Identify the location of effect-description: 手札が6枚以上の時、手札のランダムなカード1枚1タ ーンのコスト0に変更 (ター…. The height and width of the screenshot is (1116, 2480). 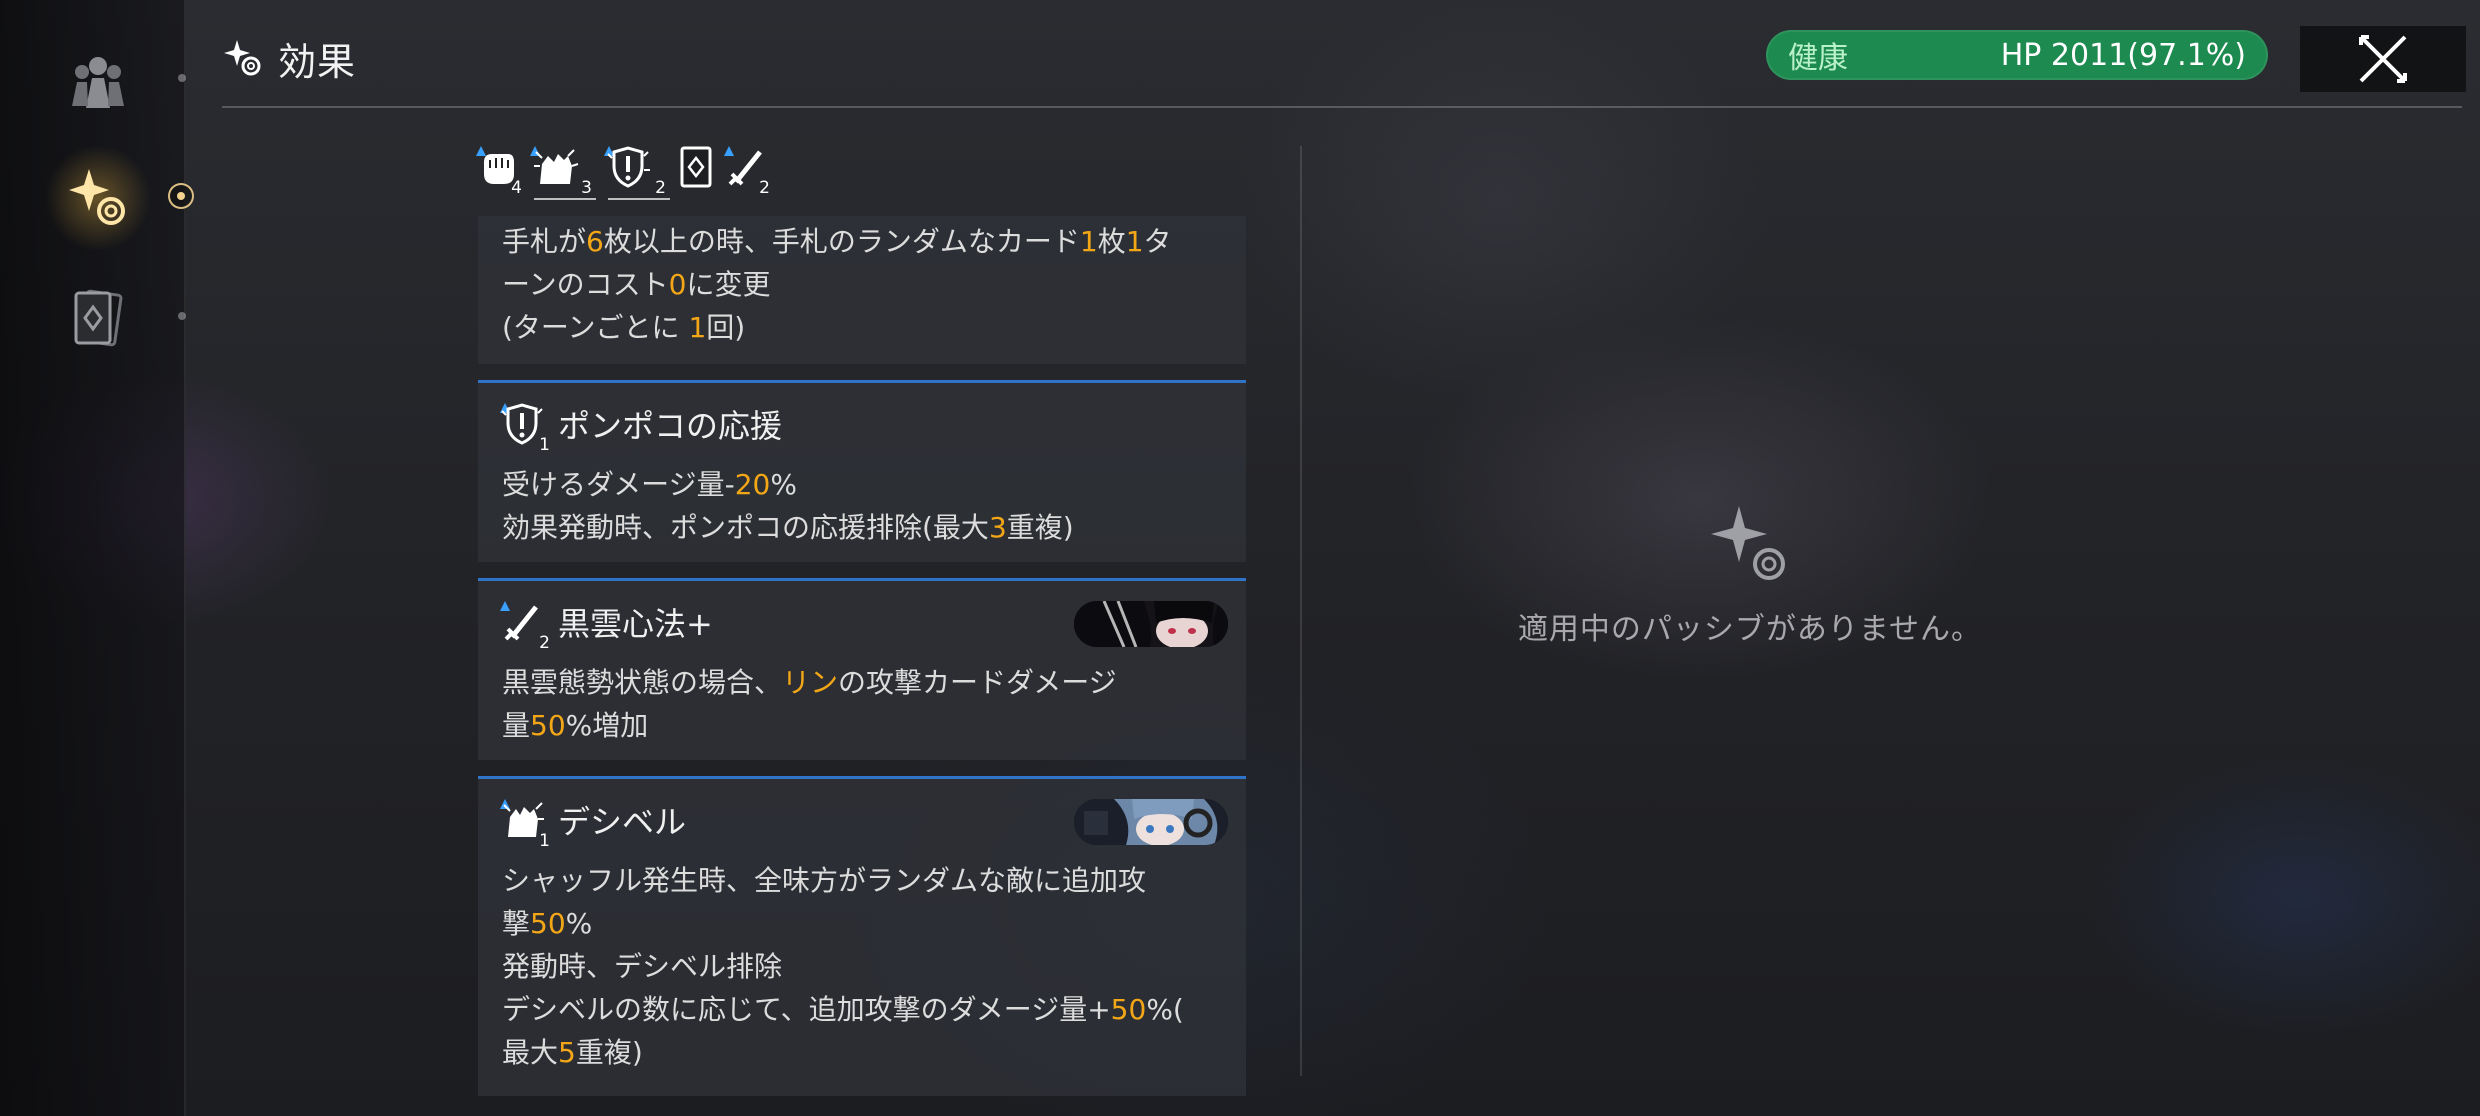
(867, 284).